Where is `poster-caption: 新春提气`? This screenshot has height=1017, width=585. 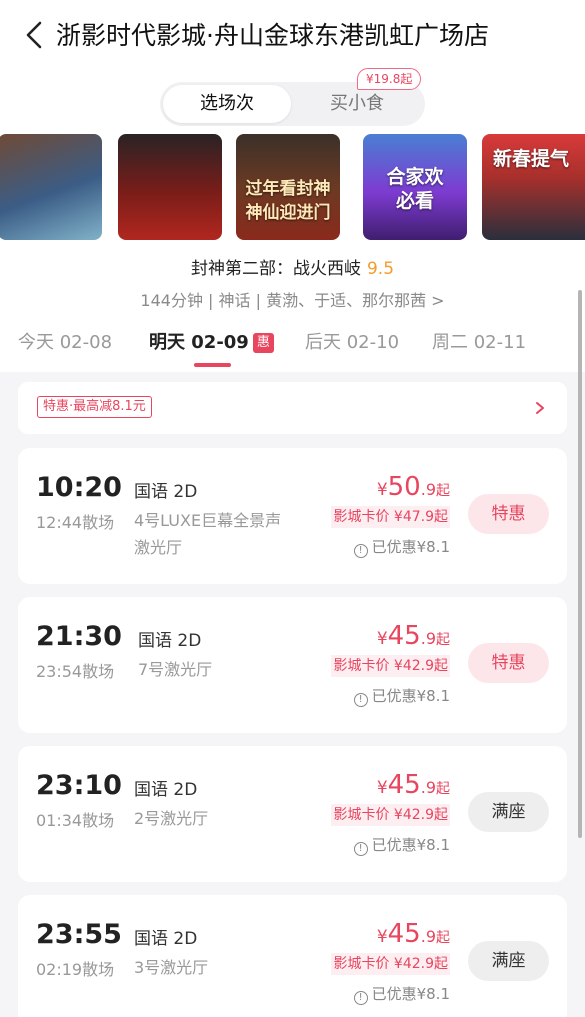
poster-caption: 新春提气 is located at coordinates (530, 159).